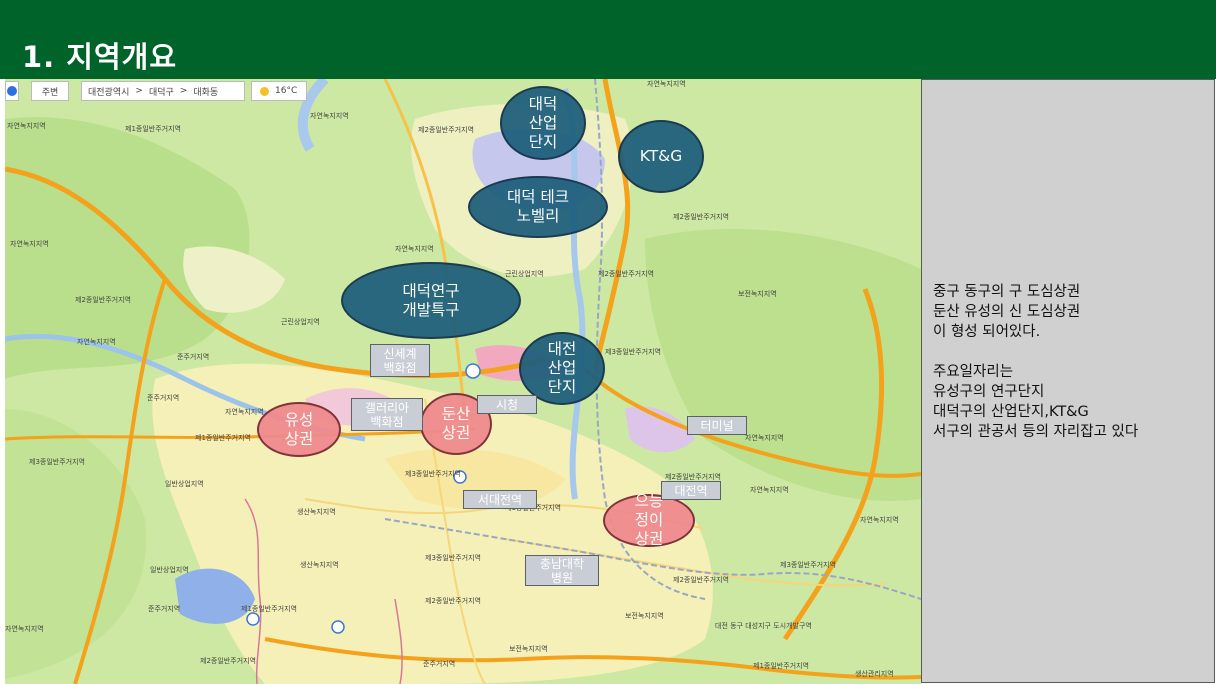 The width and height of the screenshot is (1216, 684). What do you see at coordinates (661, 156) in the screenshot?
I see `zone-ktg: KT&G` at bounding box center [661, 156].